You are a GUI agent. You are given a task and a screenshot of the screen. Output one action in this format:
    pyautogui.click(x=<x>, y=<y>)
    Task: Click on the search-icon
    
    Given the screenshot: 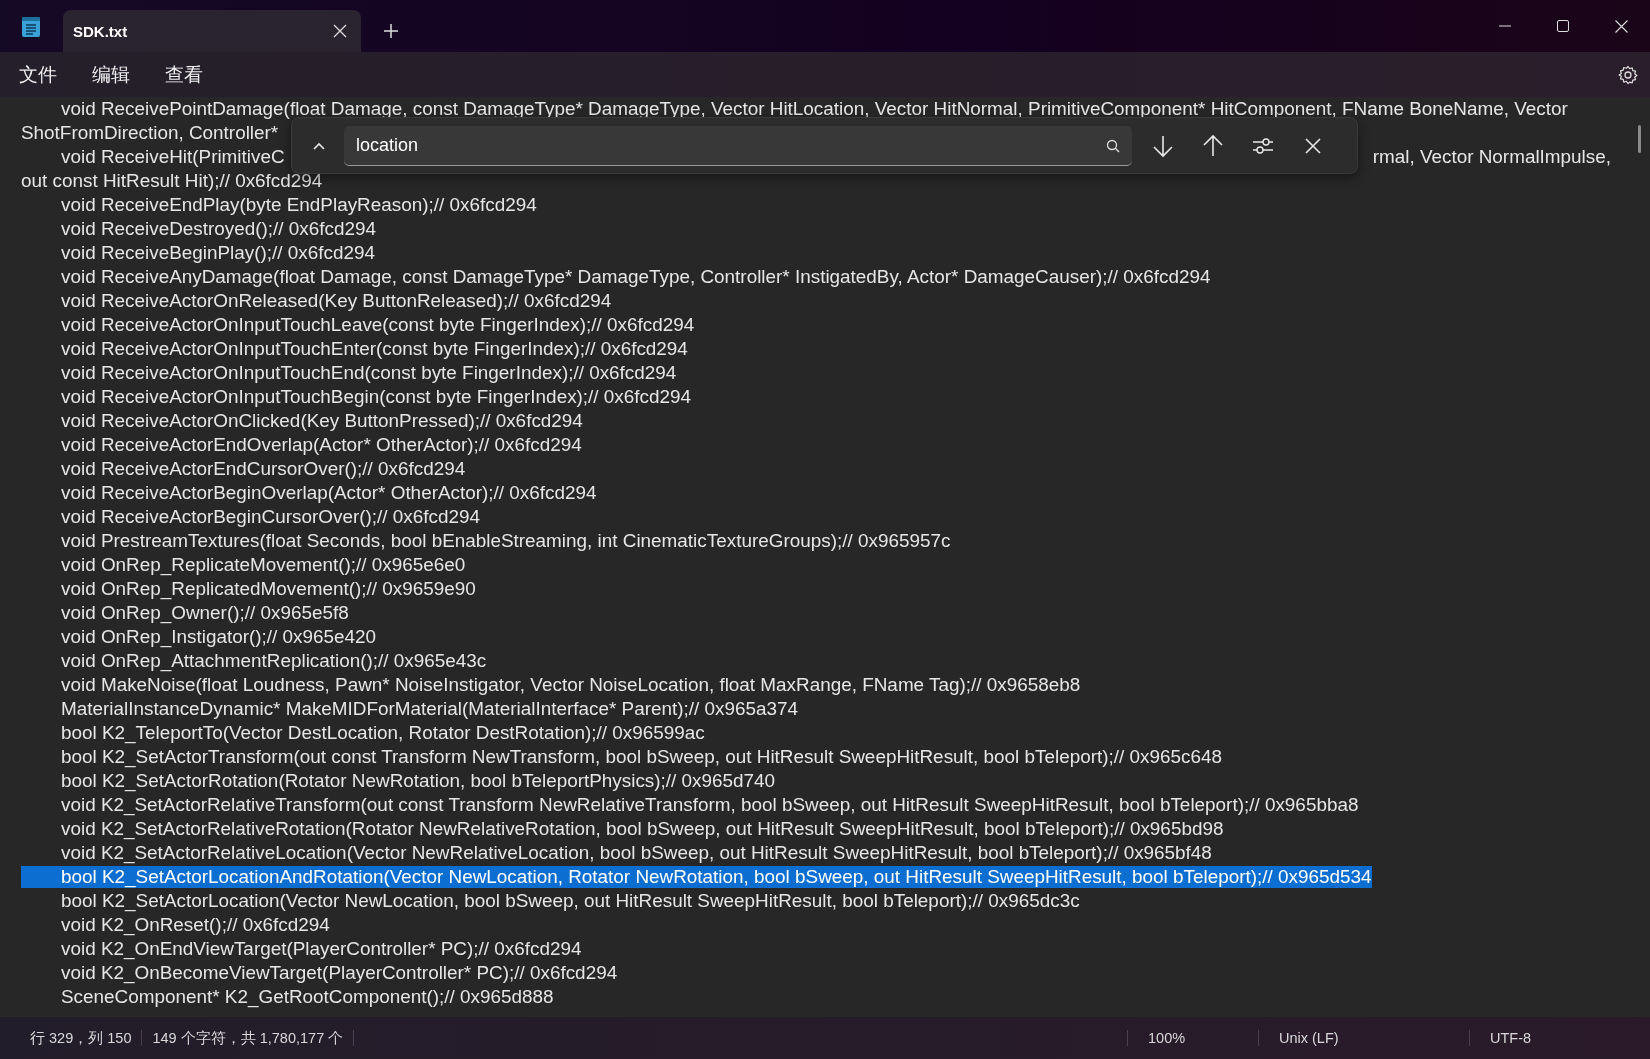 What is the action you would take?
    pyautogui.click(x=1113, y=145)
    